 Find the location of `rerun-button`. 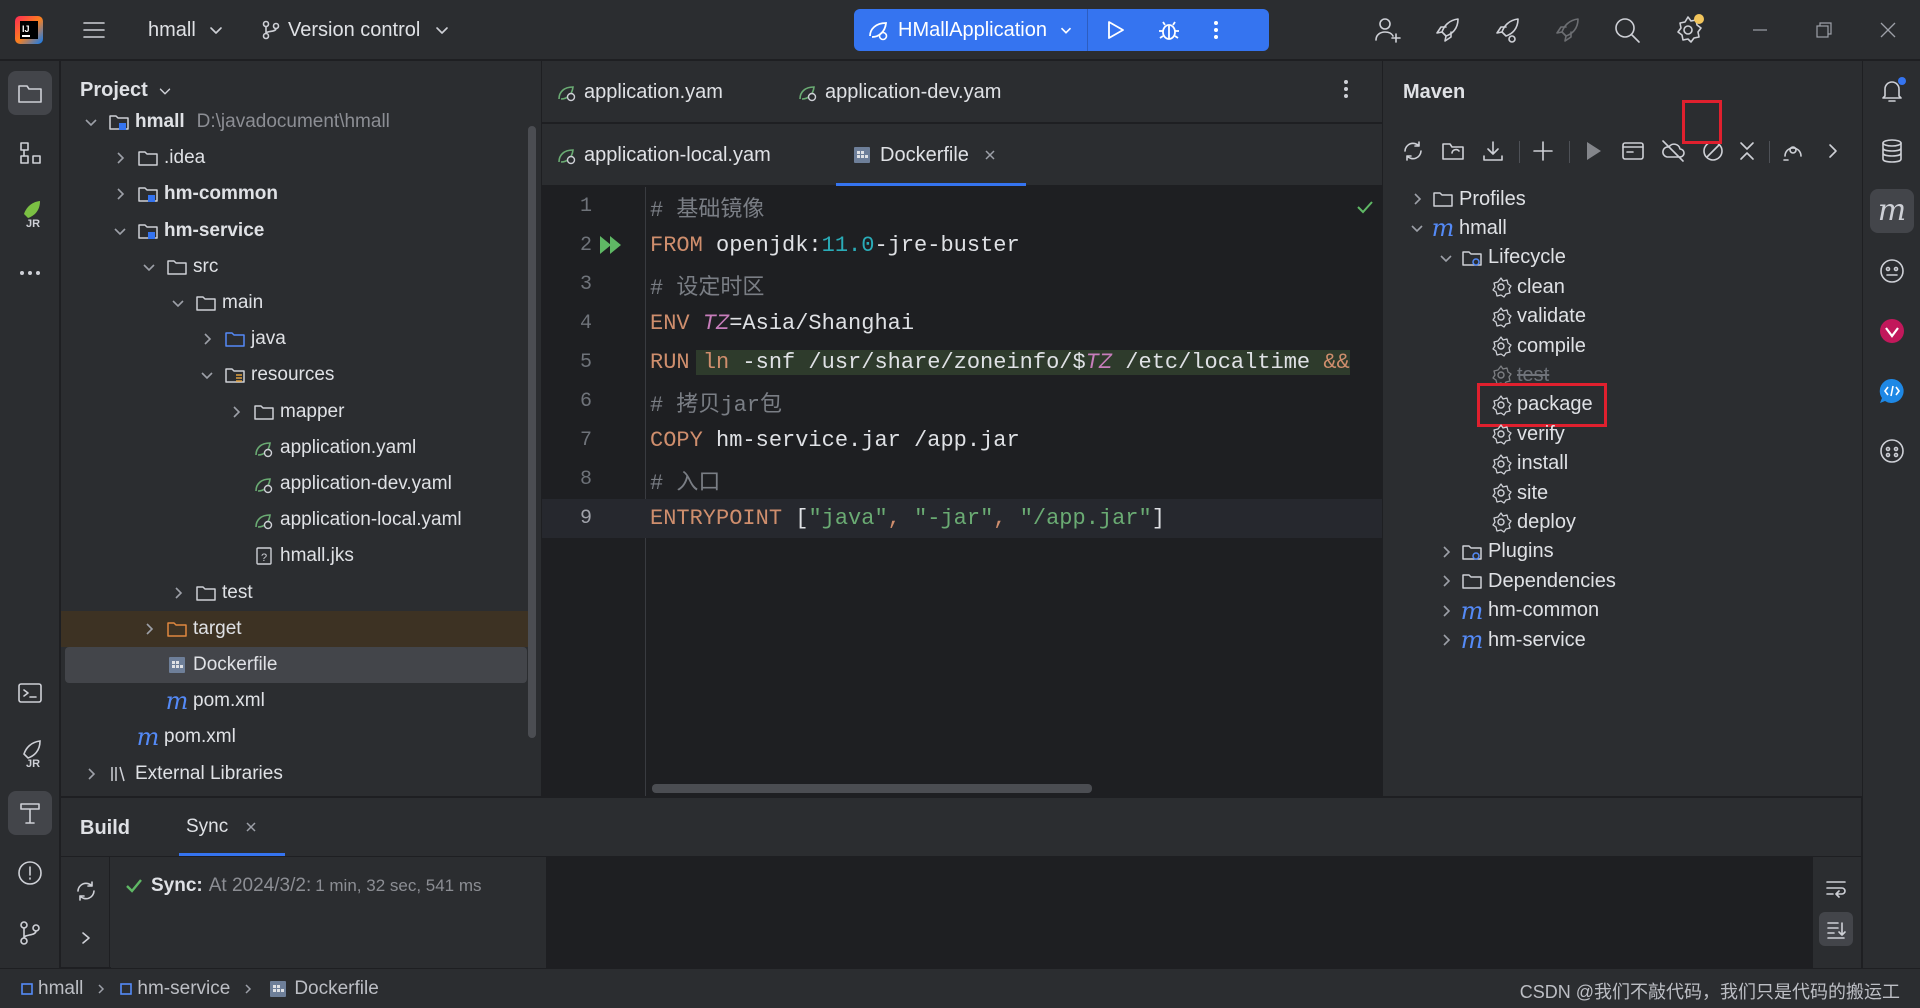

rerun-button is located at coordinates (86, 891).